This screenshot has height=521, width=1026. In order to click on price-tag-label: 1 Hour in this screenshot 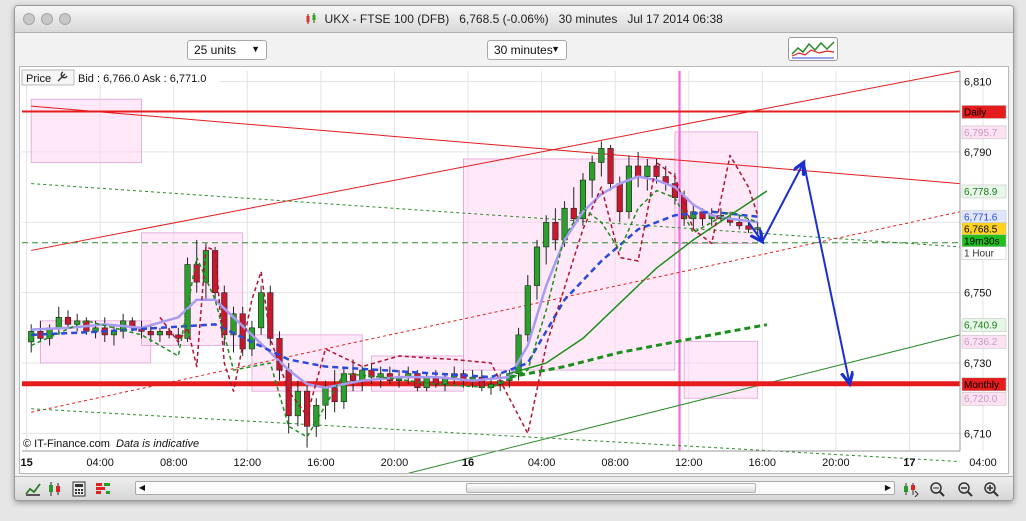, I will do `click(979, 254)`.